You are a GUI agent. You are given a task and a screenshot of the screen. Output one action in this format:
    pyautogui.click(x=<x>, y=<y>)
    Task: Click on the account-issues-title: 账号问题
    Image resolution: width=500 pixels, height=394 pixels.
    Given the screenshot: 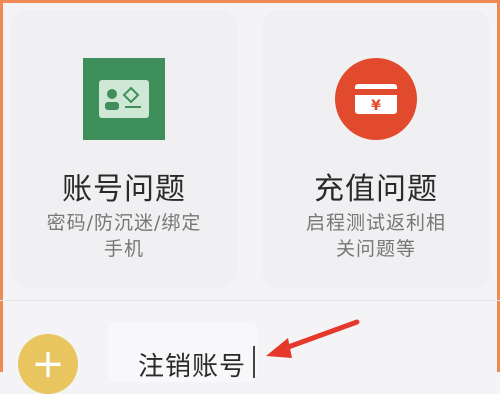 What is the action you would take?
    pyautogui.click(x=124, y=189)
    